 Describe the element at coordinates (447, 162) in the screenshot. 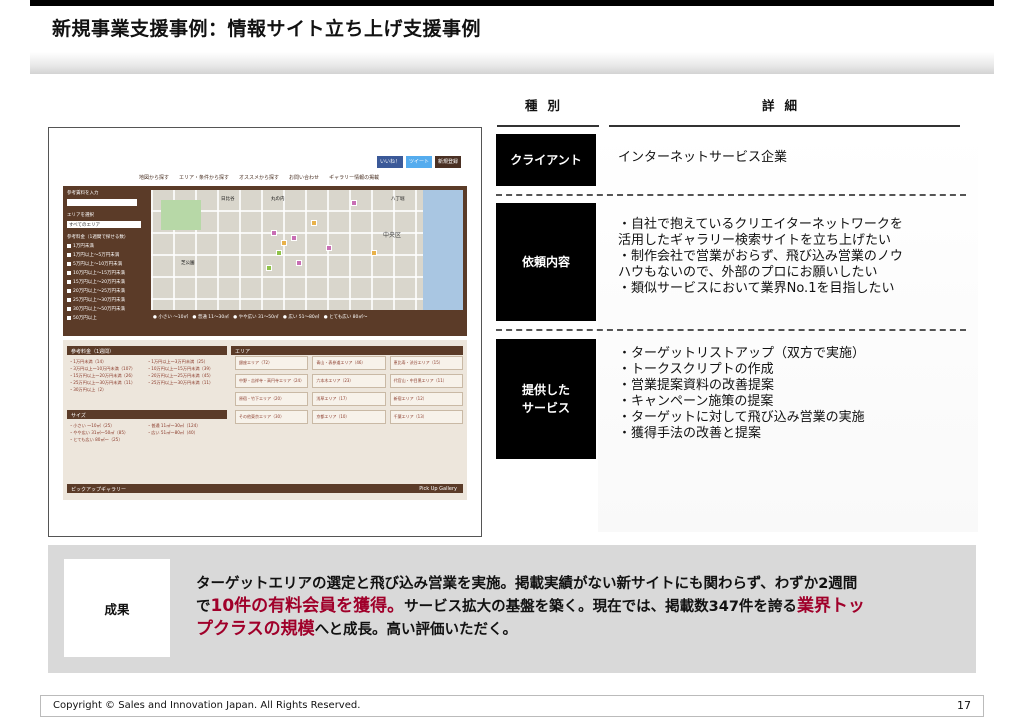

I see `register-button: 新規登録` at that location.